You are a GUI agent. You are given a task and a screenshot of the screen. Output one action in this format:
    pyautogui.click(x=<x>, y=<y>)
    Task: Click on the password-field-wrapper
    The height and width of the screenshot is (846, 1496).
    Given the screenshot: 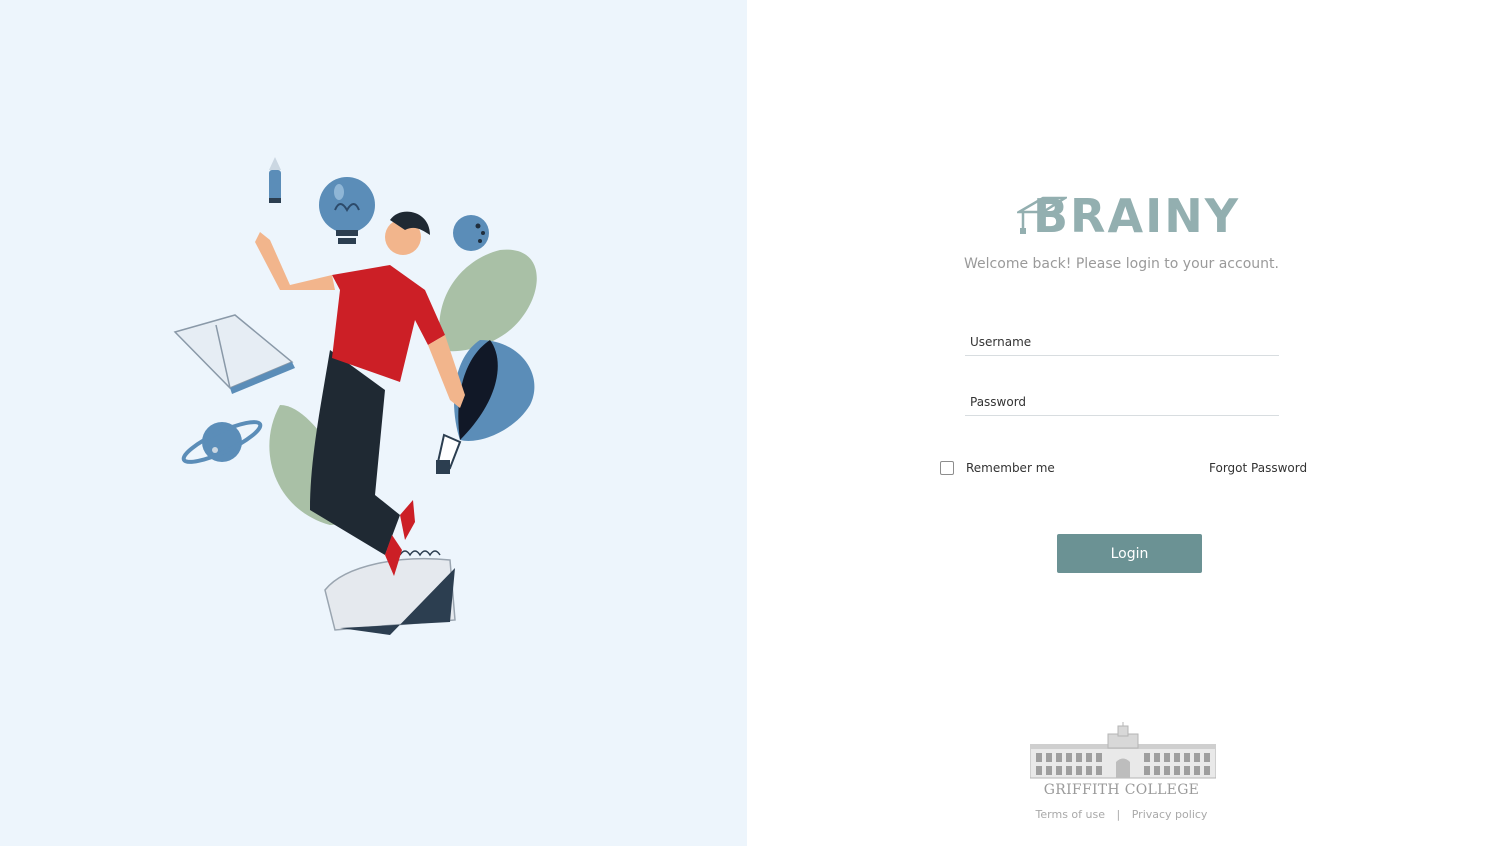 What is the action you would take?
    pyautogui.click(x=1122, y=398)
    